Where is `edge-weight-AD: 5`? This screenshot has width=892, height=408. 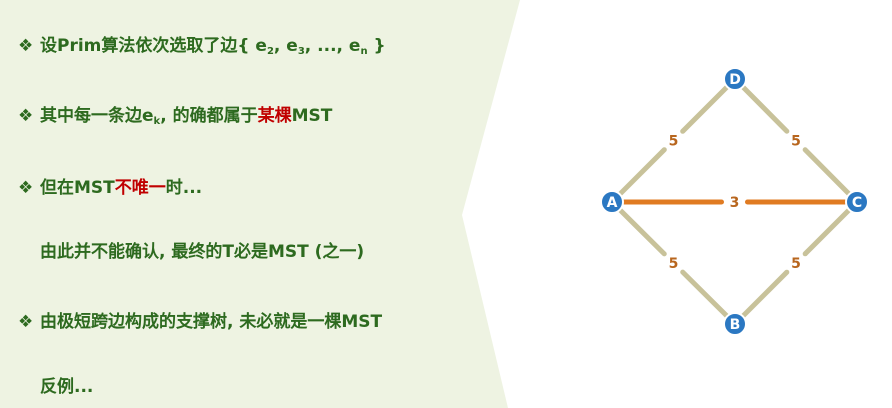
edge-weight-AD: 5 is located at coordinates (674, 142).